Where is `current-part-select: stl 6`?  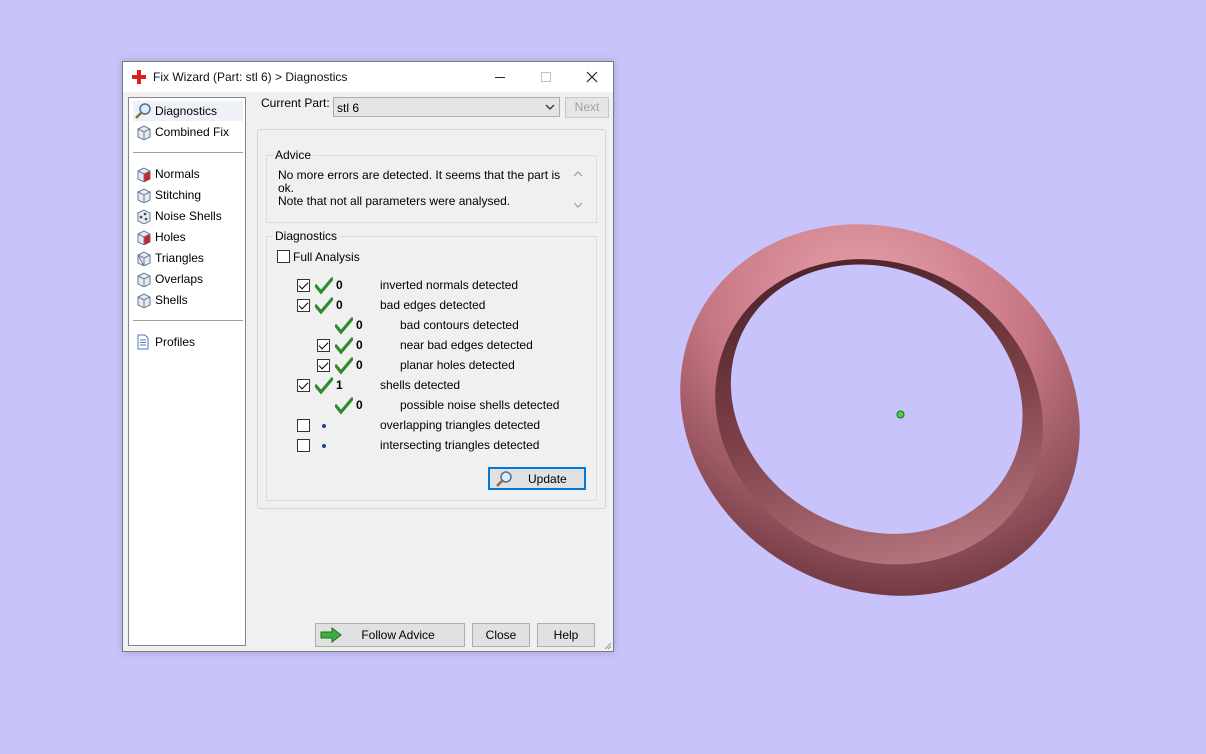
current-part-select: stl 6 is located at coordinates (446, 107).